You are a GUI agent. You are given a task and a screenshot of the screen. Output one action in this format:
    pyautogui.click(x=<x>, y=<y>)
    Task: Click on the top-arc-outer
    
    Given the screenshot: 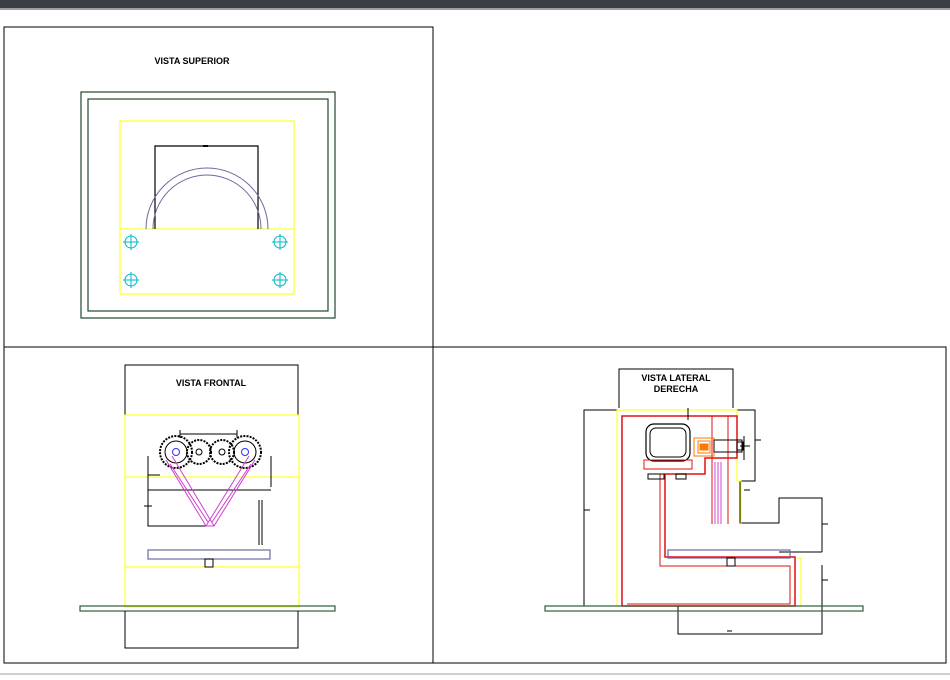 What is the action you would take?
    pyautogui.click(x=207, y=198)
    